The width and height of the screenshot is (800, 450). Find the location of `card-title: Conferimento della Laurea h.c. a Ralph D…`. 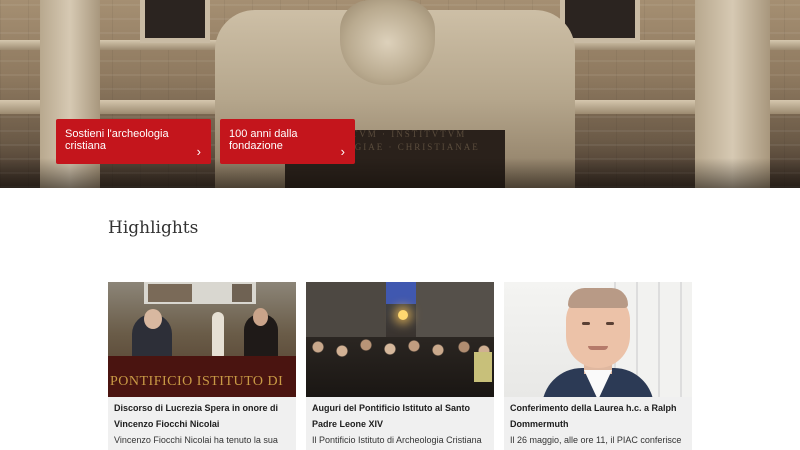

card-title: Conferimento della Laurea h.c. a Ralph D… is located at coordinates (599, 416).